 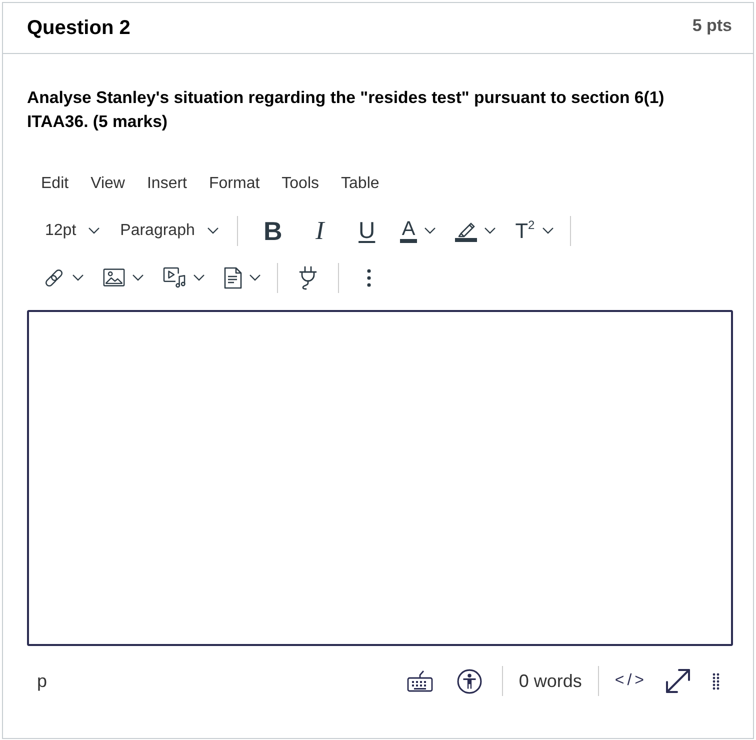 What do you see at coordinates (419, 681) in the screenshot?
I see `keyboard-icon` at bounding box center [419, 681].